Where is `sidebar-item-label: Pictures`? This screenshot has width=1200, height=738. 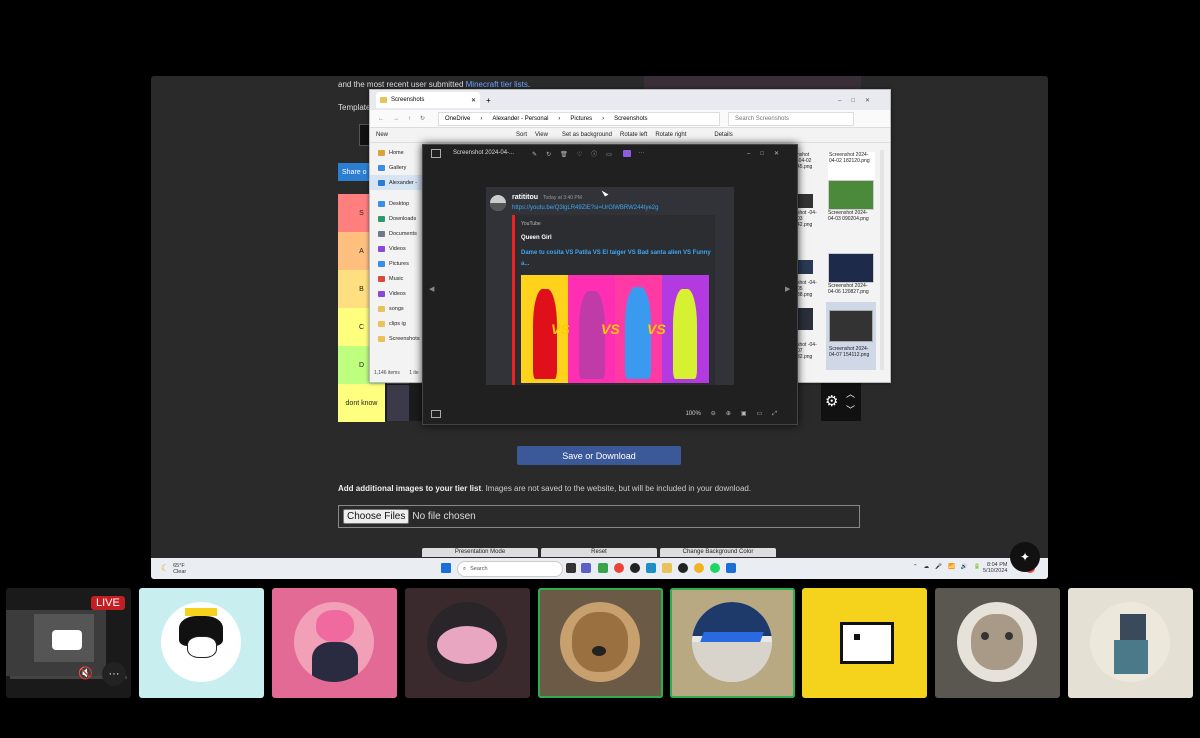
sidebar-item-label: Pictures is located at coordinates (399, 263).